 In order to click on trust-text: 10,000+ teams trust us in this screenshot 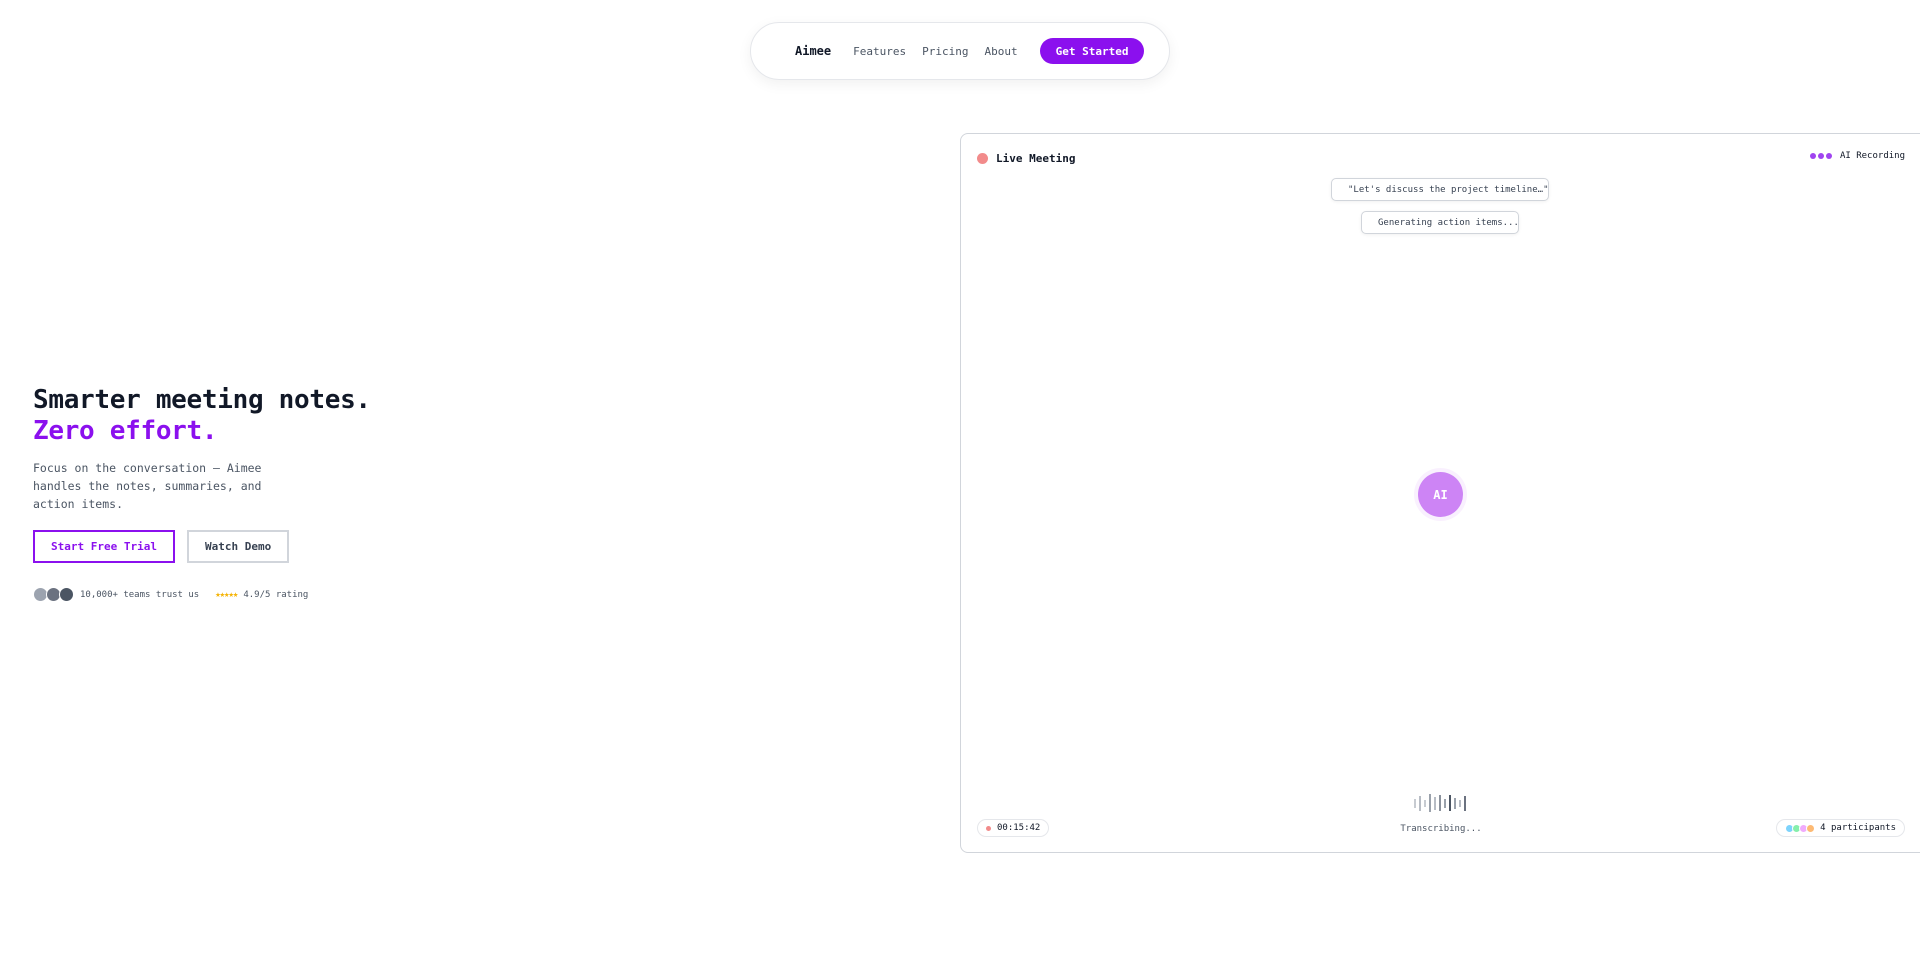, I will do `click(140, 594)`.